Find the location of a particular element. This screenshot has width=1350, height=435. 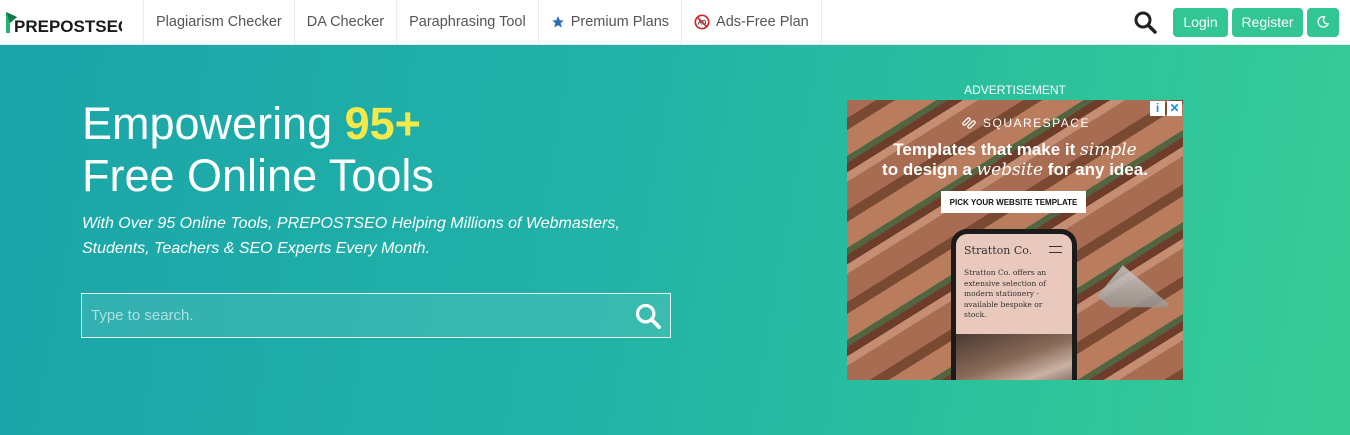

star-icon is located at coordinates (557, 22).